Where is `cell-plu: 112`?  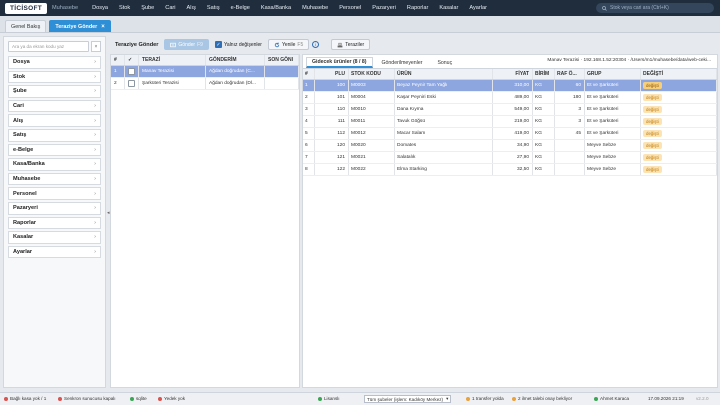 cell-plu: 112 is located at coordinates (332, 133).